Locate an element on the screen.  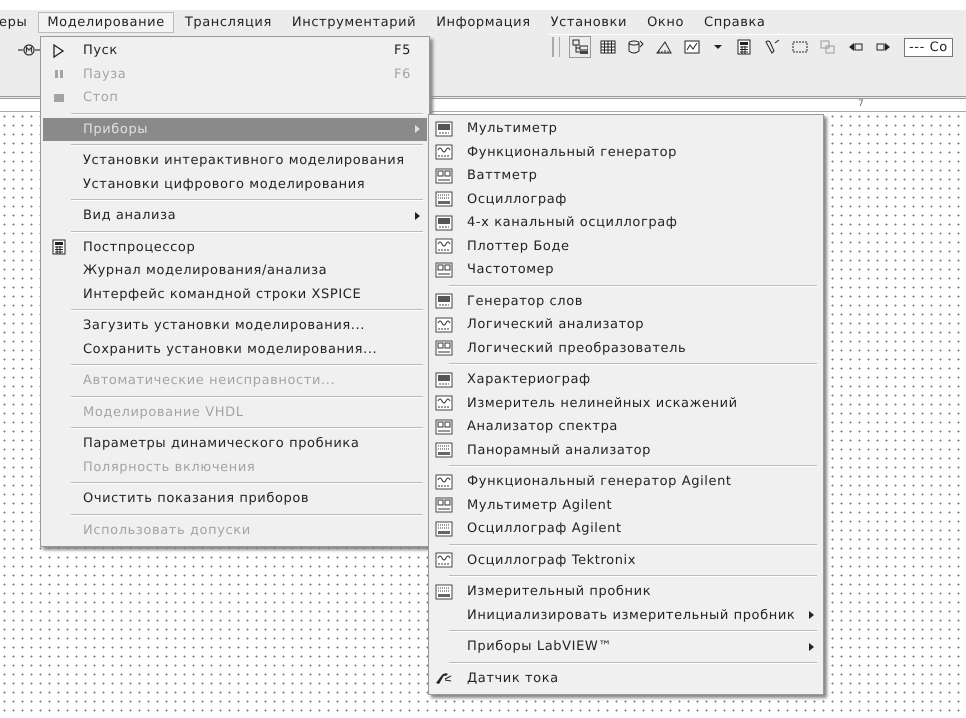
menu-item: Приборы LabVIEW™ is located at coordinates (626, 646).